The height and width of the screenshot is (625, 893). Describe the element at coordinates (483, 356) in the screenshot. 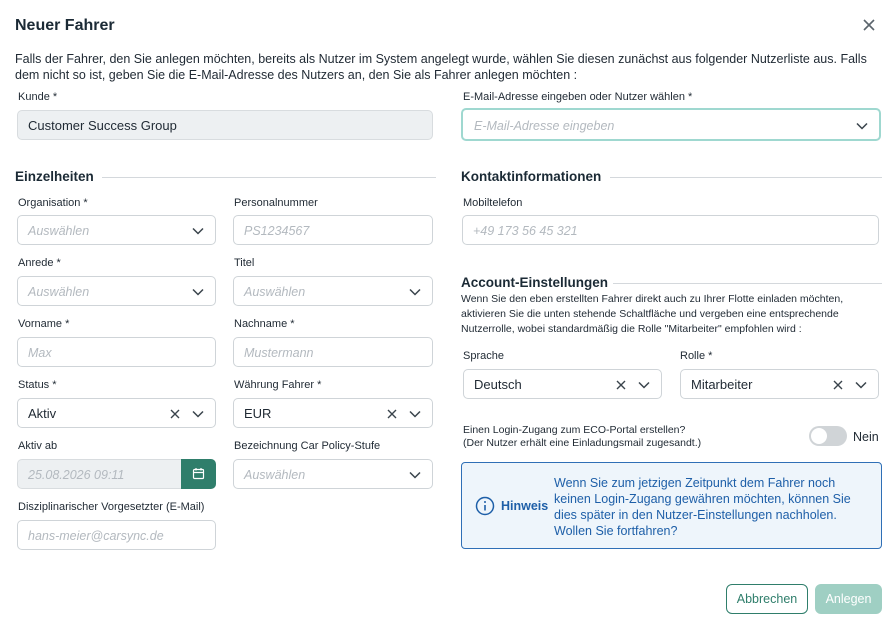

I see `sprache-label: Sprache` at that location.